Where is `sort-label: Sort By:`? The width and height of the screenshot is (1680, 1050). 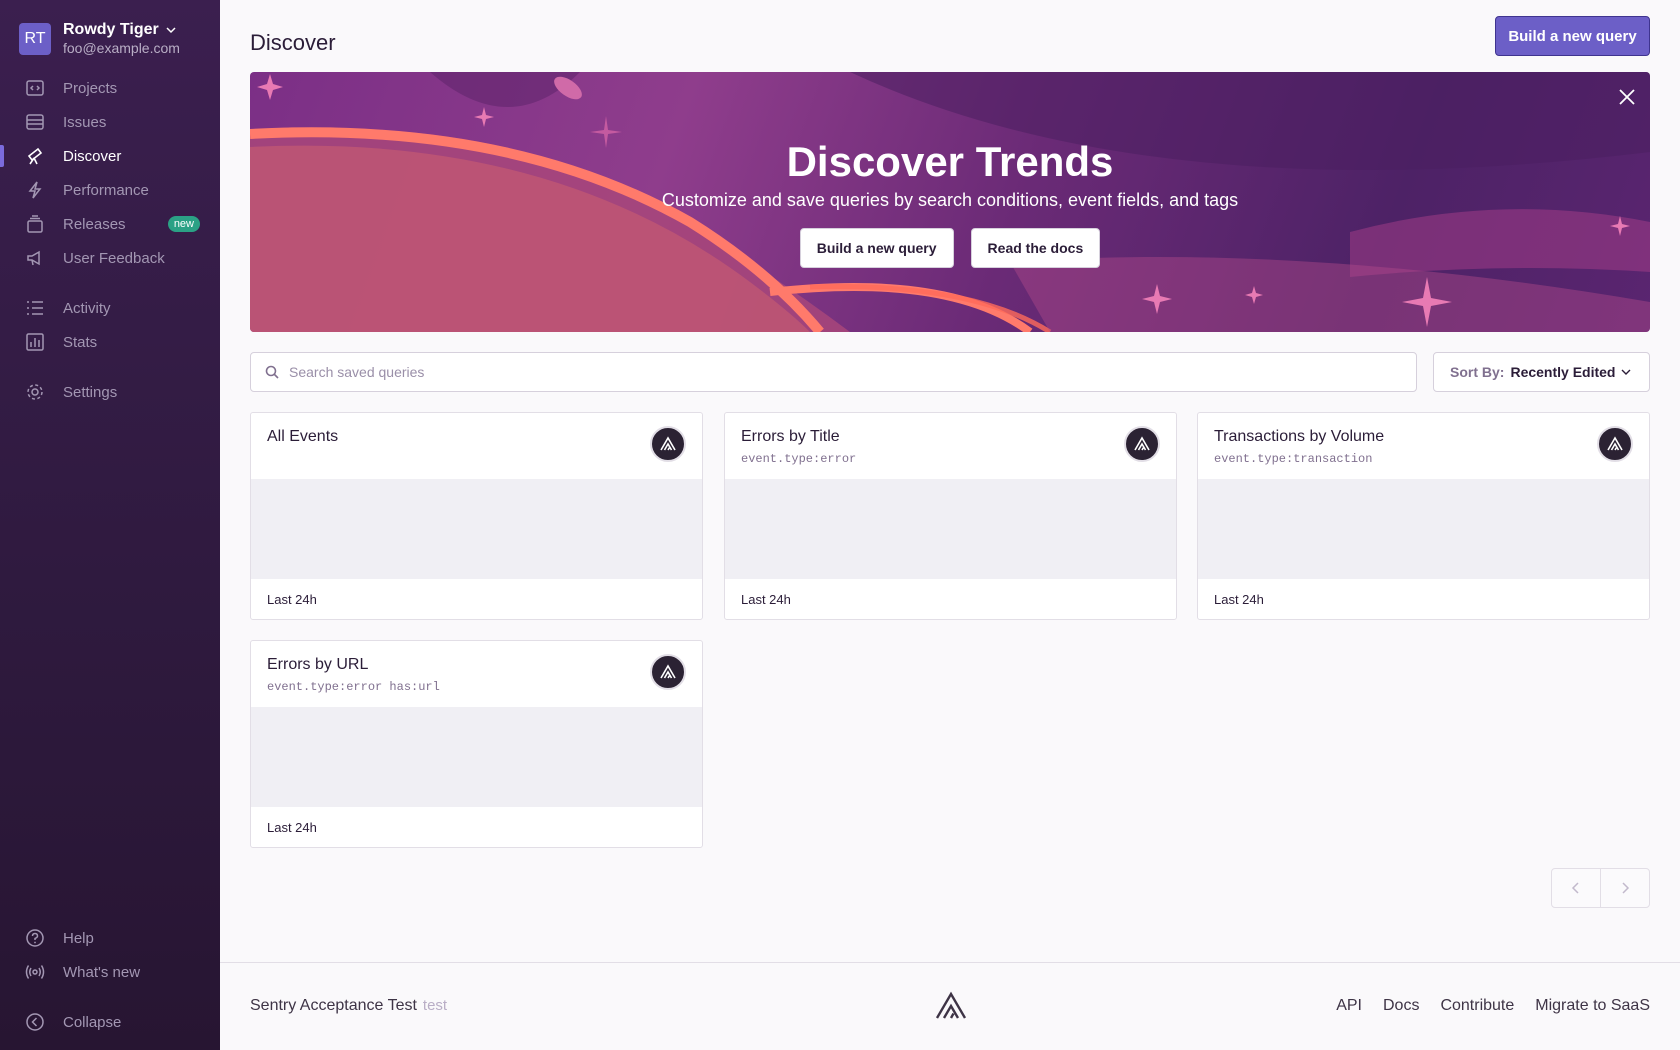 sort-label: Sort By: is located at coordinates (1477, 372).